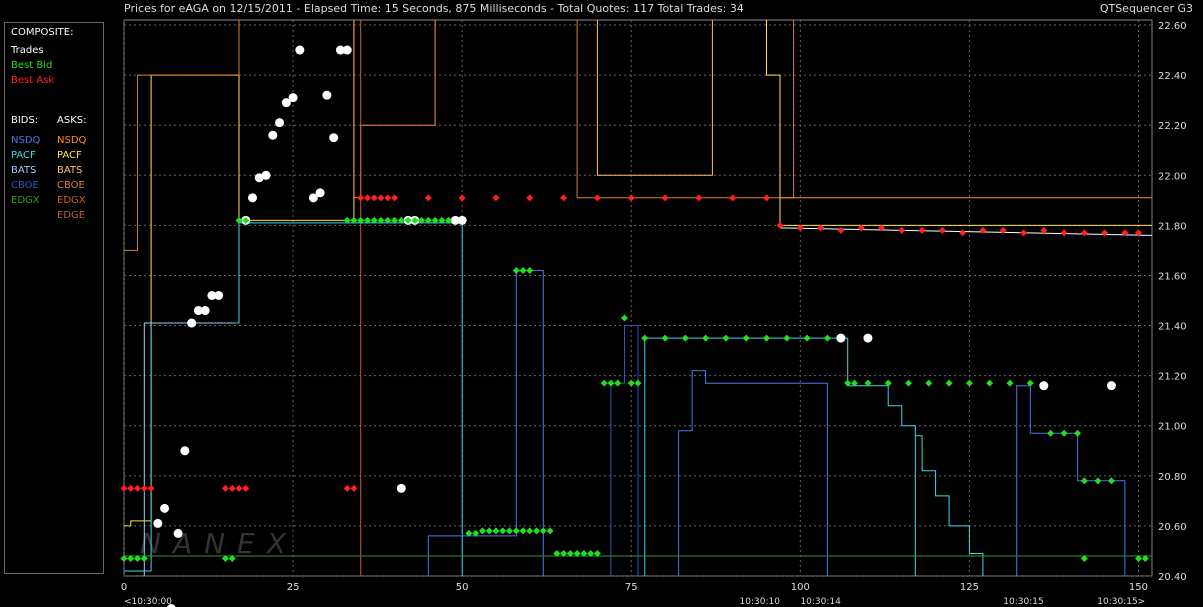 The image size is (1203, 607). Describe the element at coordinates (462, 587) in the screenshot. I see `x-tick-label: 50` at that location.